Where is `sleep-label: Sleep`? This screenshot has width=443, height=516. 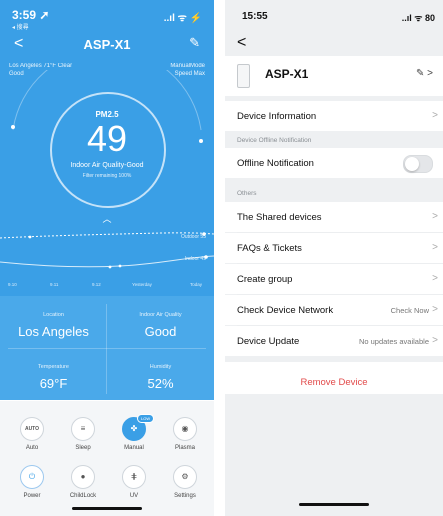 sleep-label: Sleep is located at coordinates (83, 448).